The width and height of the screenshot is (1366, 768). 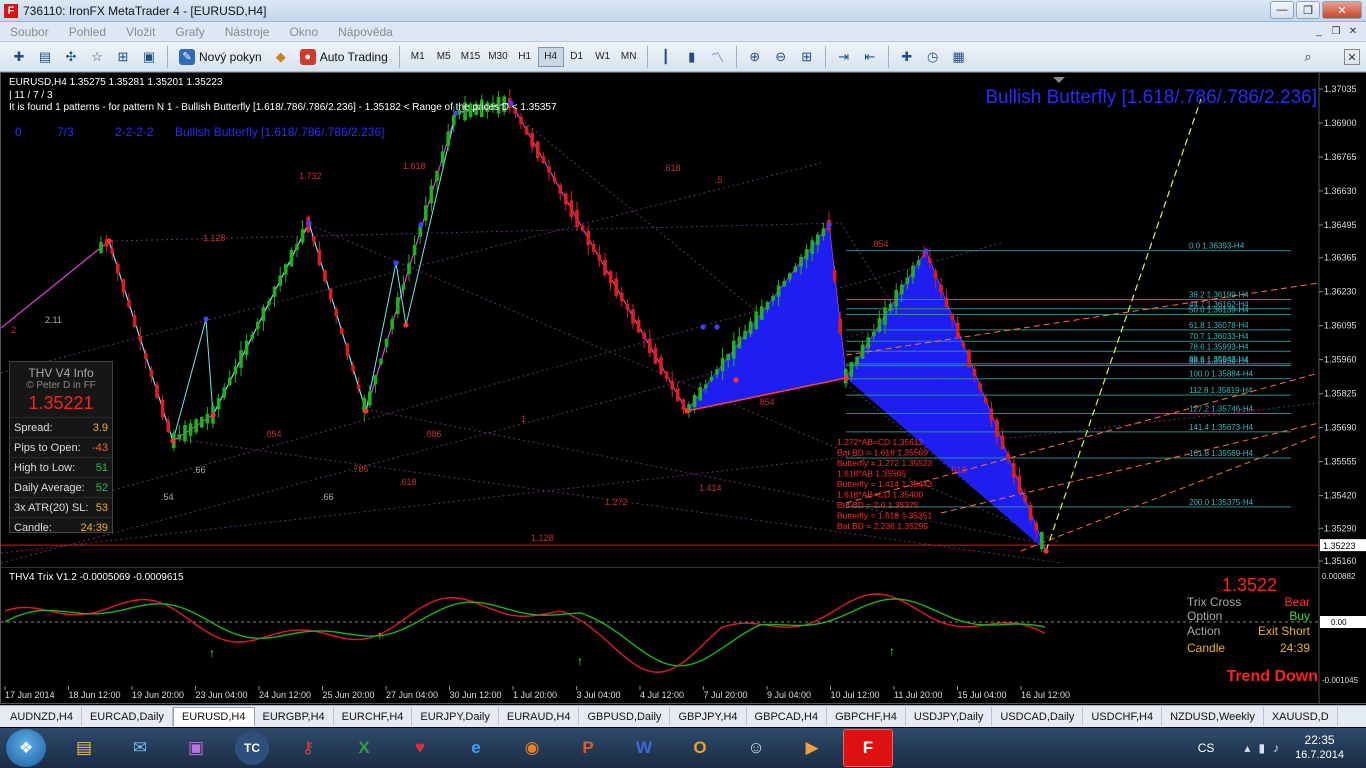 What do you see at coordinates (539, 716) in the screenshot?
I see `chart-tab: EURAUD,H4` at bounding box center [539, 716].